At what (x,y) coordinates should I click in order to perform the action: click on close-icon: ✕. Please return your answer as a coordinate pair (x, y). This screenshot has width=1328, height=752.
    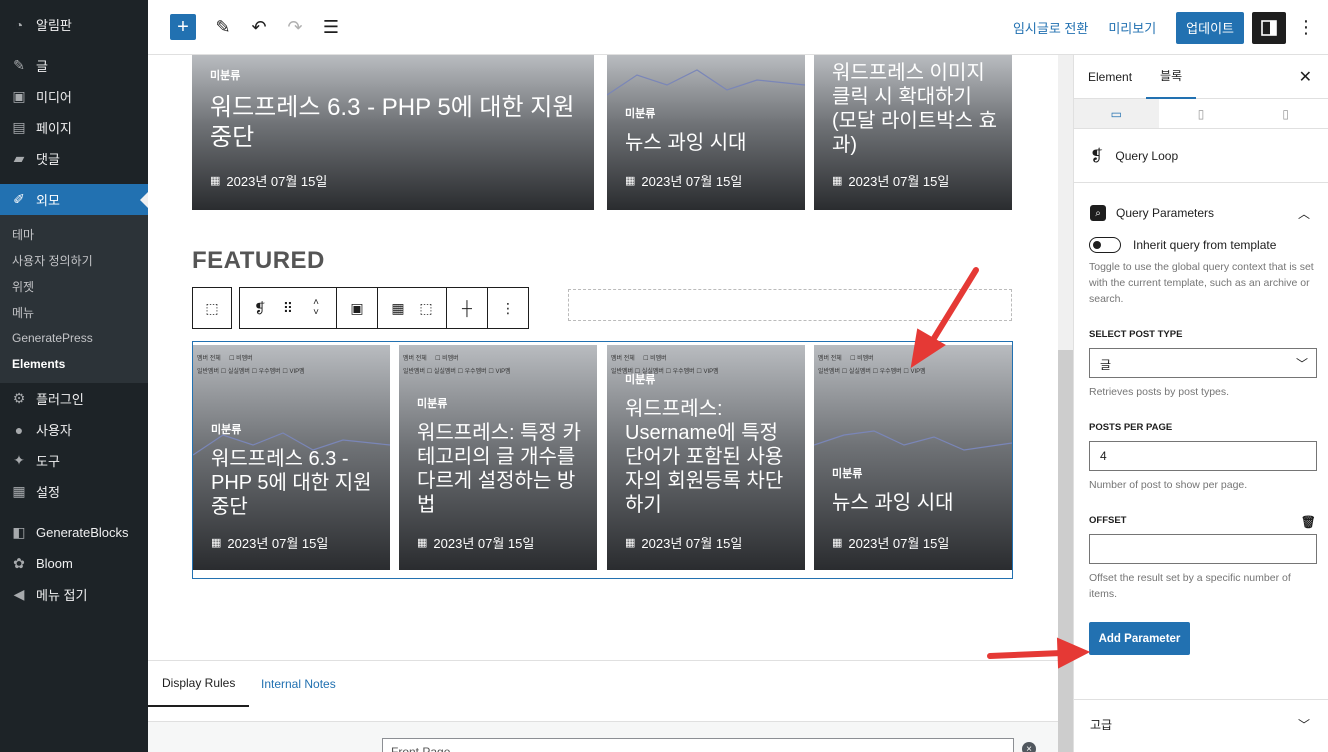
    Looking at the image, I should click on (1305, 77).